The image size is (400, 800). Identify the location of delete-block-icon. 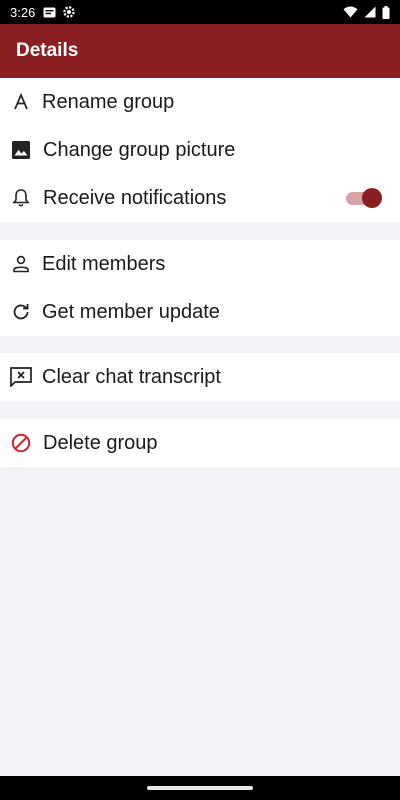
(21, 443).